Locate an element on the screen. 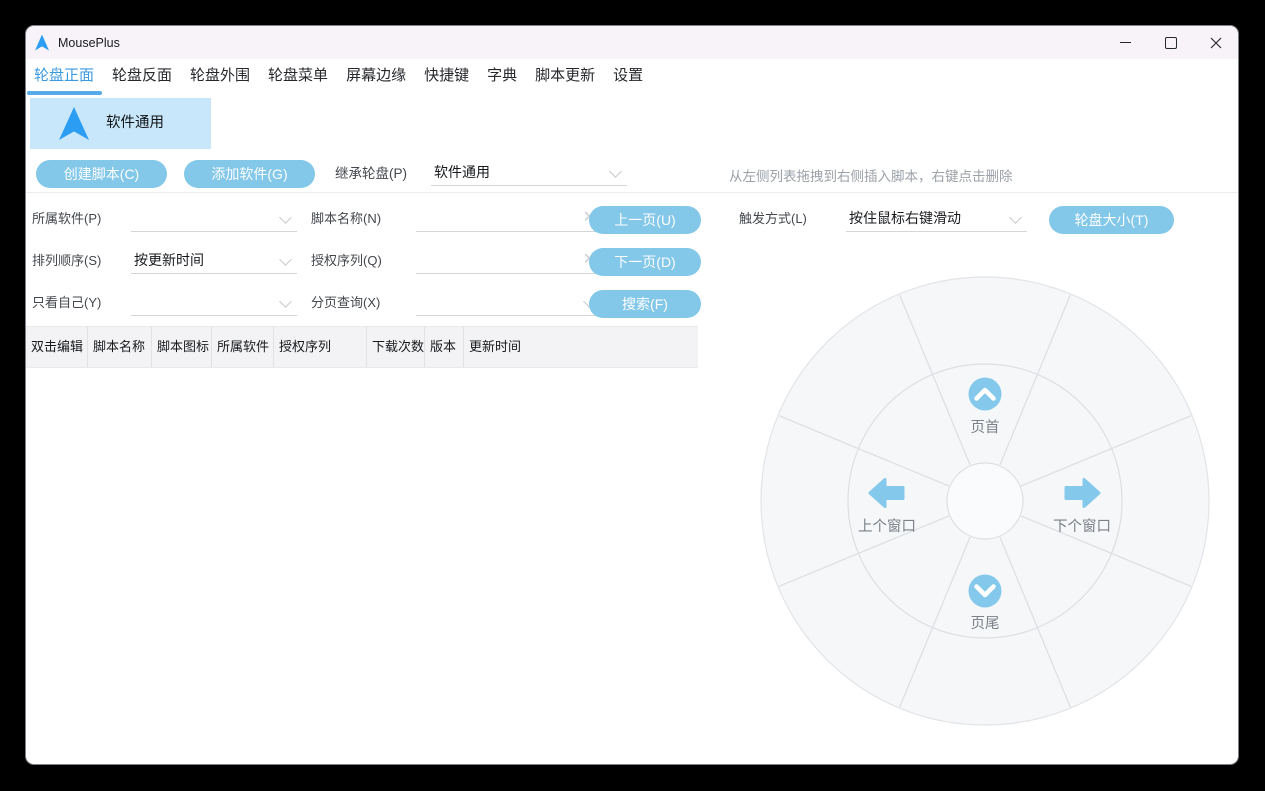  col-header-script-icon: 脚本图标 is located at coordinates (181, 347).